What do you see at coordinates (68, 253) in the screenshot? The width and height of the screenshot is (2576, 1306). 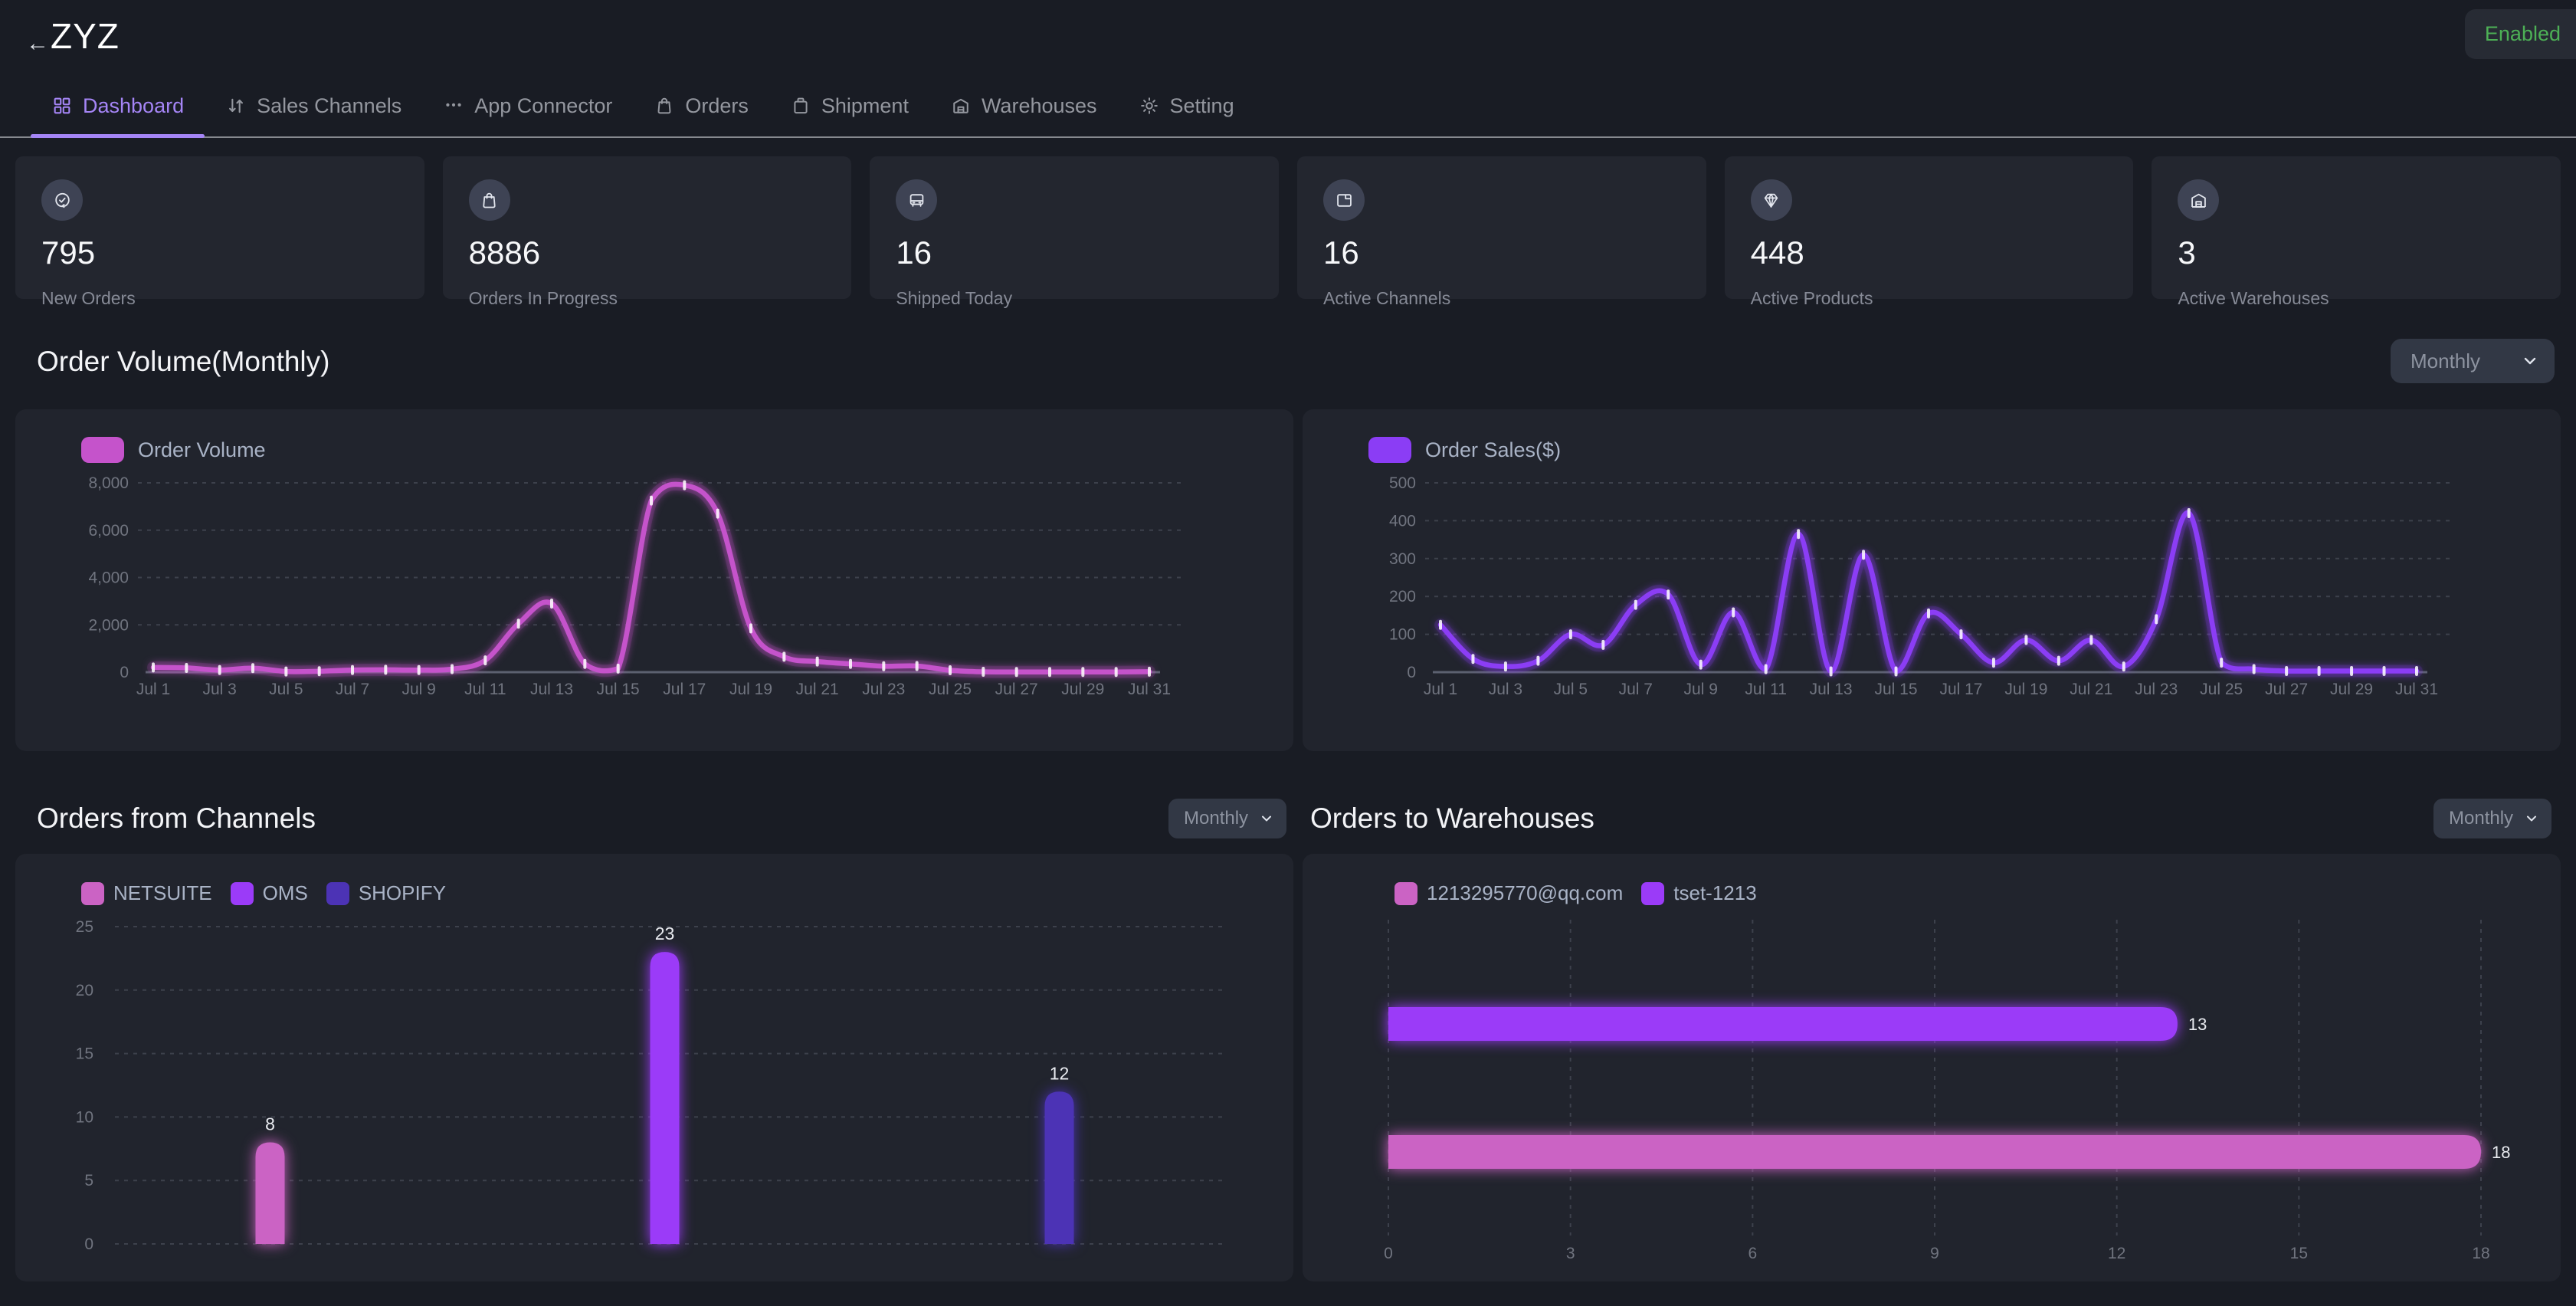 I see `stat-value: 795` at bounding box center [68, 253].